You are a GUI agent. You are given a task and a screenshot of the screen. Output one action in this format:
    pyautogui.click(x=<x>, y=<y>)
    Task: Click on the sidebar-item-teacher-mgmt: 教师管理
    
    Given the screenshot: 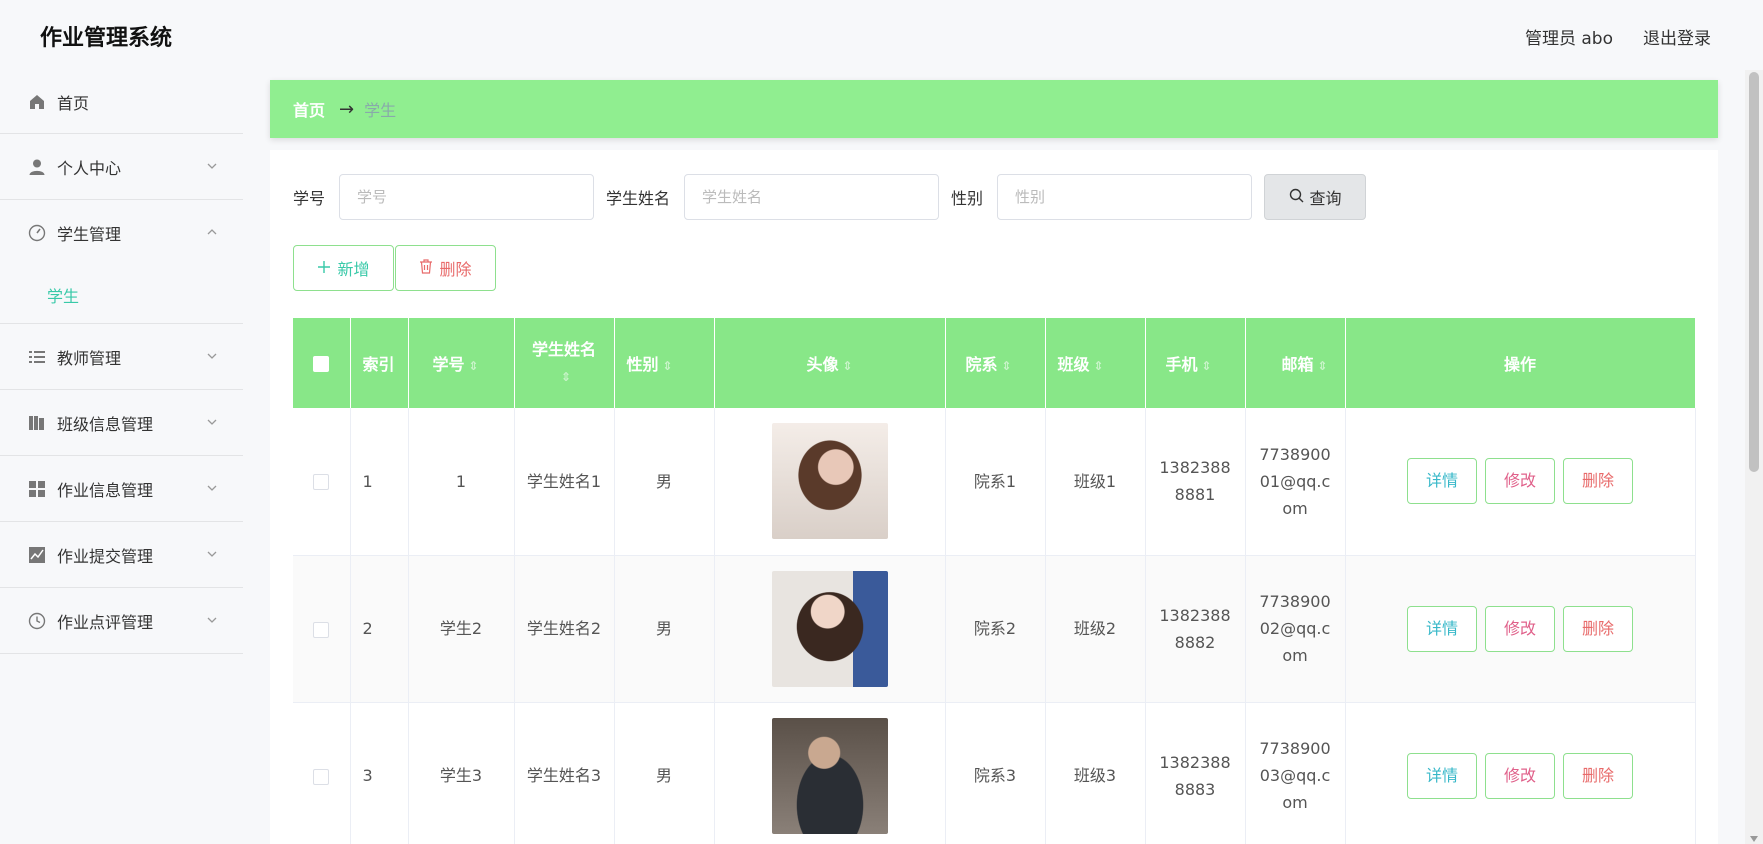 What is the action you would take?
    pyautogui.click(x=121, y=357)
    